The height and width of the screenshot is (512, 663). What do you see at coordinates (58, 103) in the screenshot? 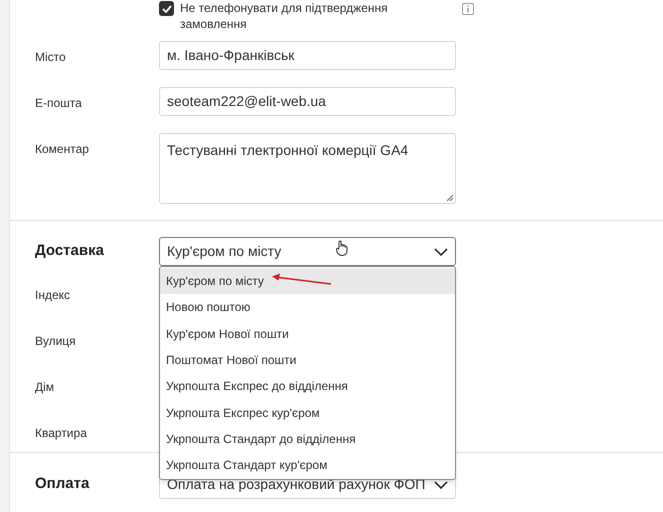
I see `field-label: Е-пошта` at bounding box center [58, 103].